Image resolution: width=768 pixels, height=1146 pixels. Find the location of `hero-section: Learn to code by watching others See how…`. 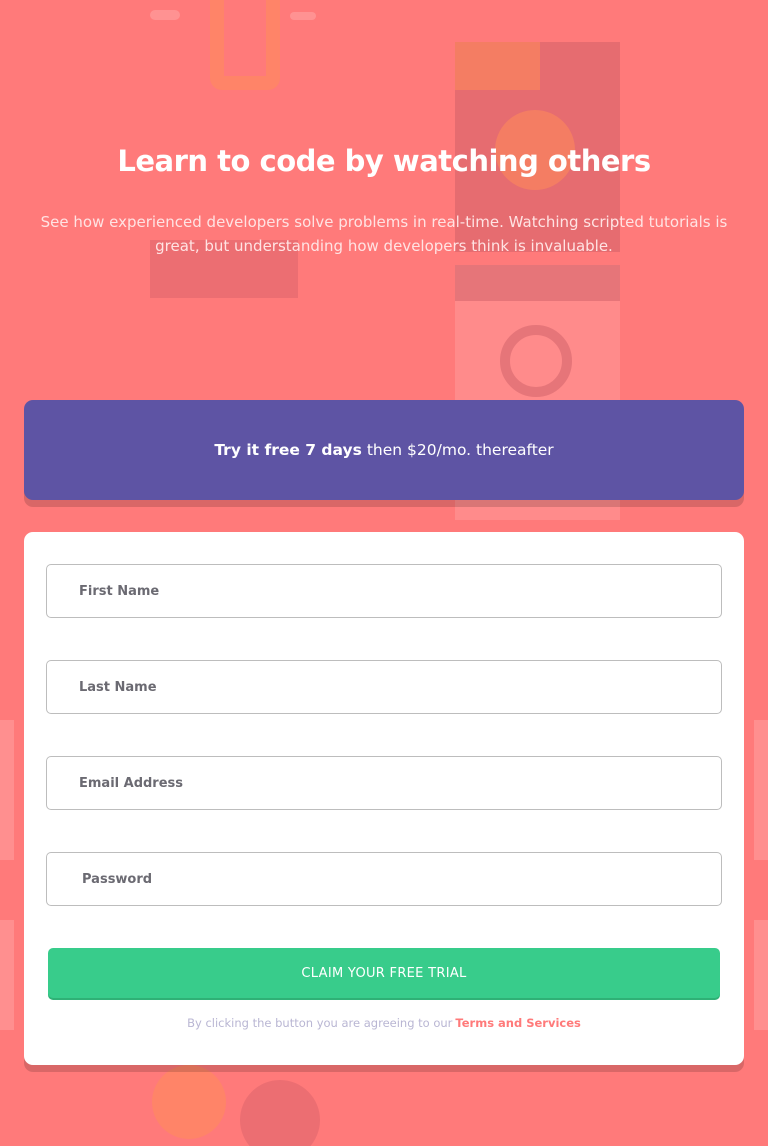

hero-section: Learn to code by watching others See how… is located at coordinates (384, 200).